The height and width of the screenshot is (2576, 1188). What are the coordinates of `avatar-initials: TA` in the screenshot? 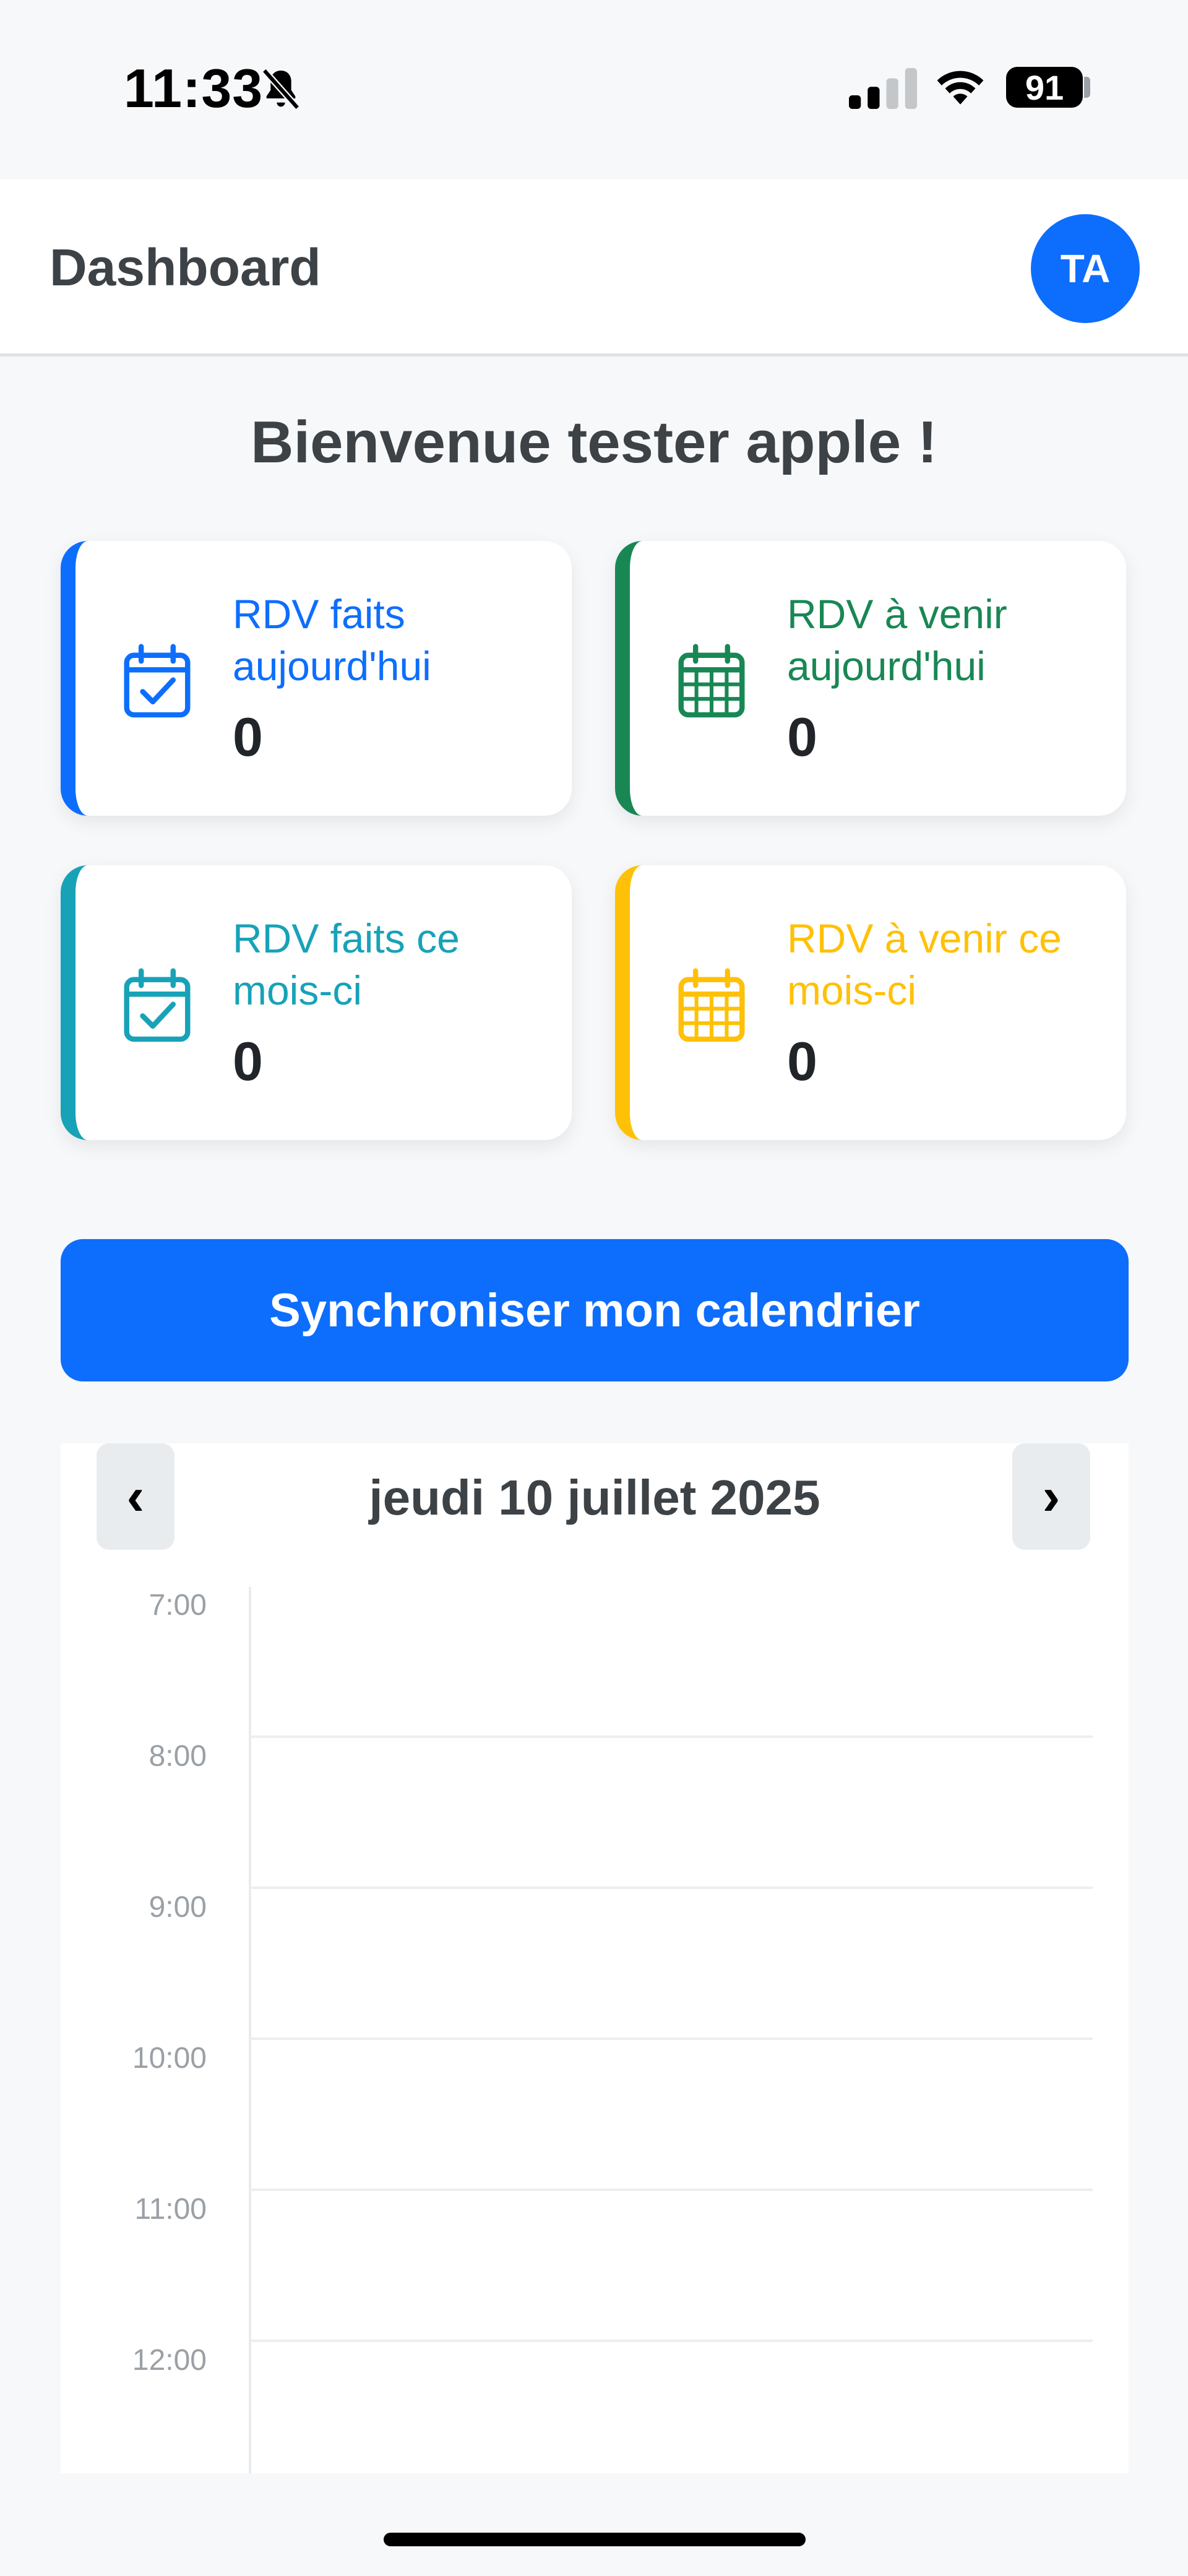 It's located at (1085, 268).